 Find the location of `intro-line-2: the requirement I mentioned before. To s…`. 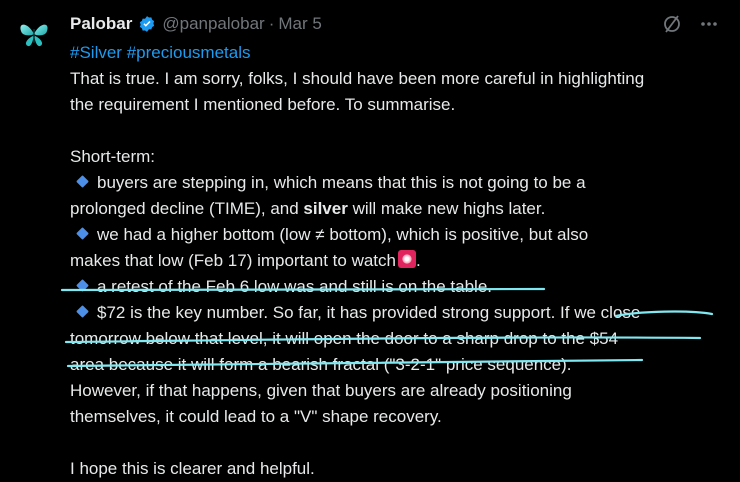

intro-line-2: the requirement I mentioned before. To s… is located at coordinates (263, 104).